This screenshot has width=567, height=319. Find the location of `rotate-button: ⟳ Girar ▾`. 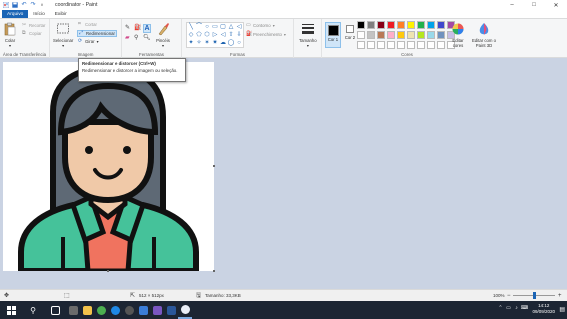

rotate-button: ⟳ Girar ▾ is located at coordinates (88, 42).